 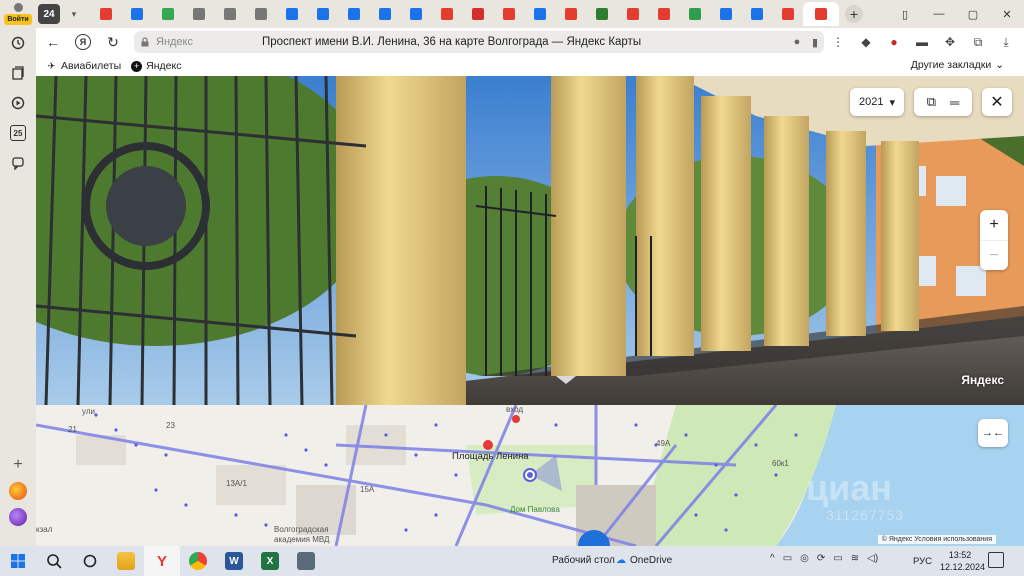 What do you see at coordinates (954, 102) in the screenshot?
I see `menu-lines-icon: ═` at bounding box center [954, 102].